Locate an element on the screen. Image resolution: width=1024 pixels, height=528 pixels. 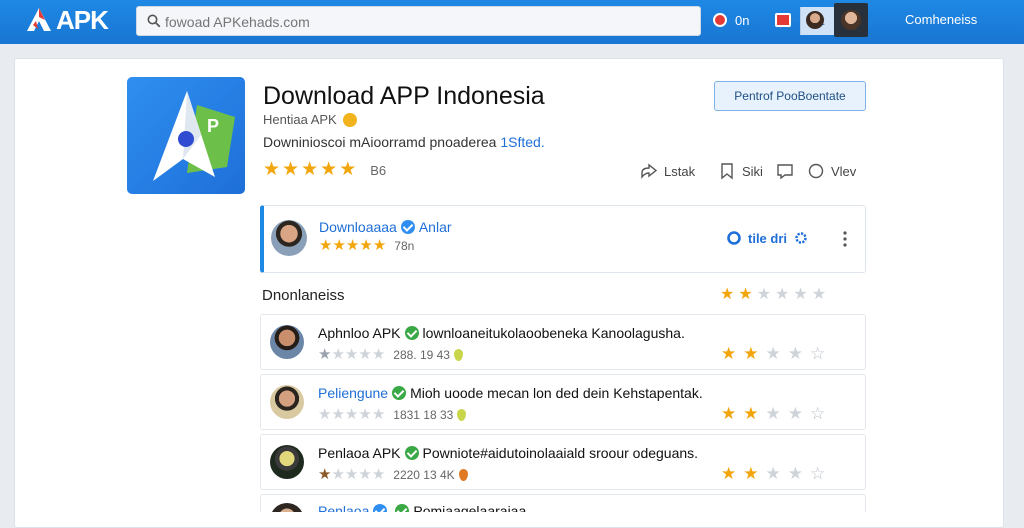
primary-download-button: Pentrof PooBoentate is located at coordinates (790, 96).